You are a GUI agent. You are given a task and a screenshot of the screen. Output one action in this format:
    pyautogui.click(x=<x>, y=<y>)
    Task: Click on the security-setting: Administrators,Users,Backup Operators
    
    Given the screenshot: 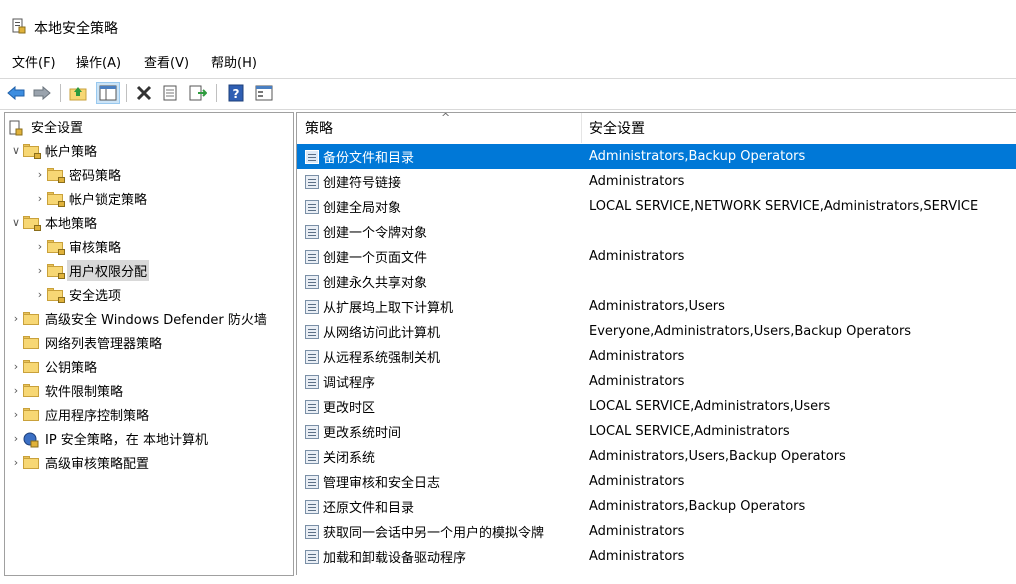 What is the action you would take?
    pyautogui.click(x=717, y=456)
    